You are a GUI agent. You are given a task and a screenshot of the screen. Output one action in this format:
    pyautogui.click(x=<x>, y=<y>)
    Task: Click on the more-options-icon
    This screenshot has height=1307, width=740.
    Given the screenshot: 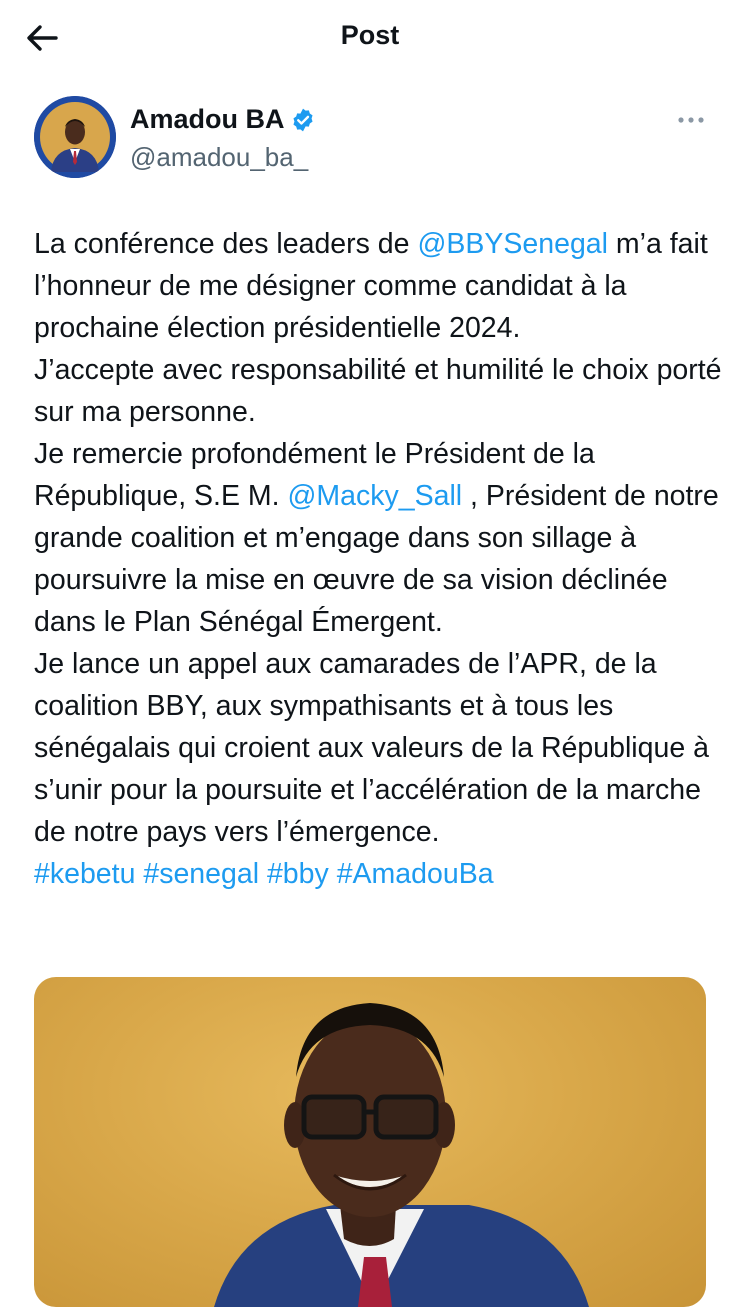 What is the action you would take?
    pyautogui.click(x=691, y=120)
    